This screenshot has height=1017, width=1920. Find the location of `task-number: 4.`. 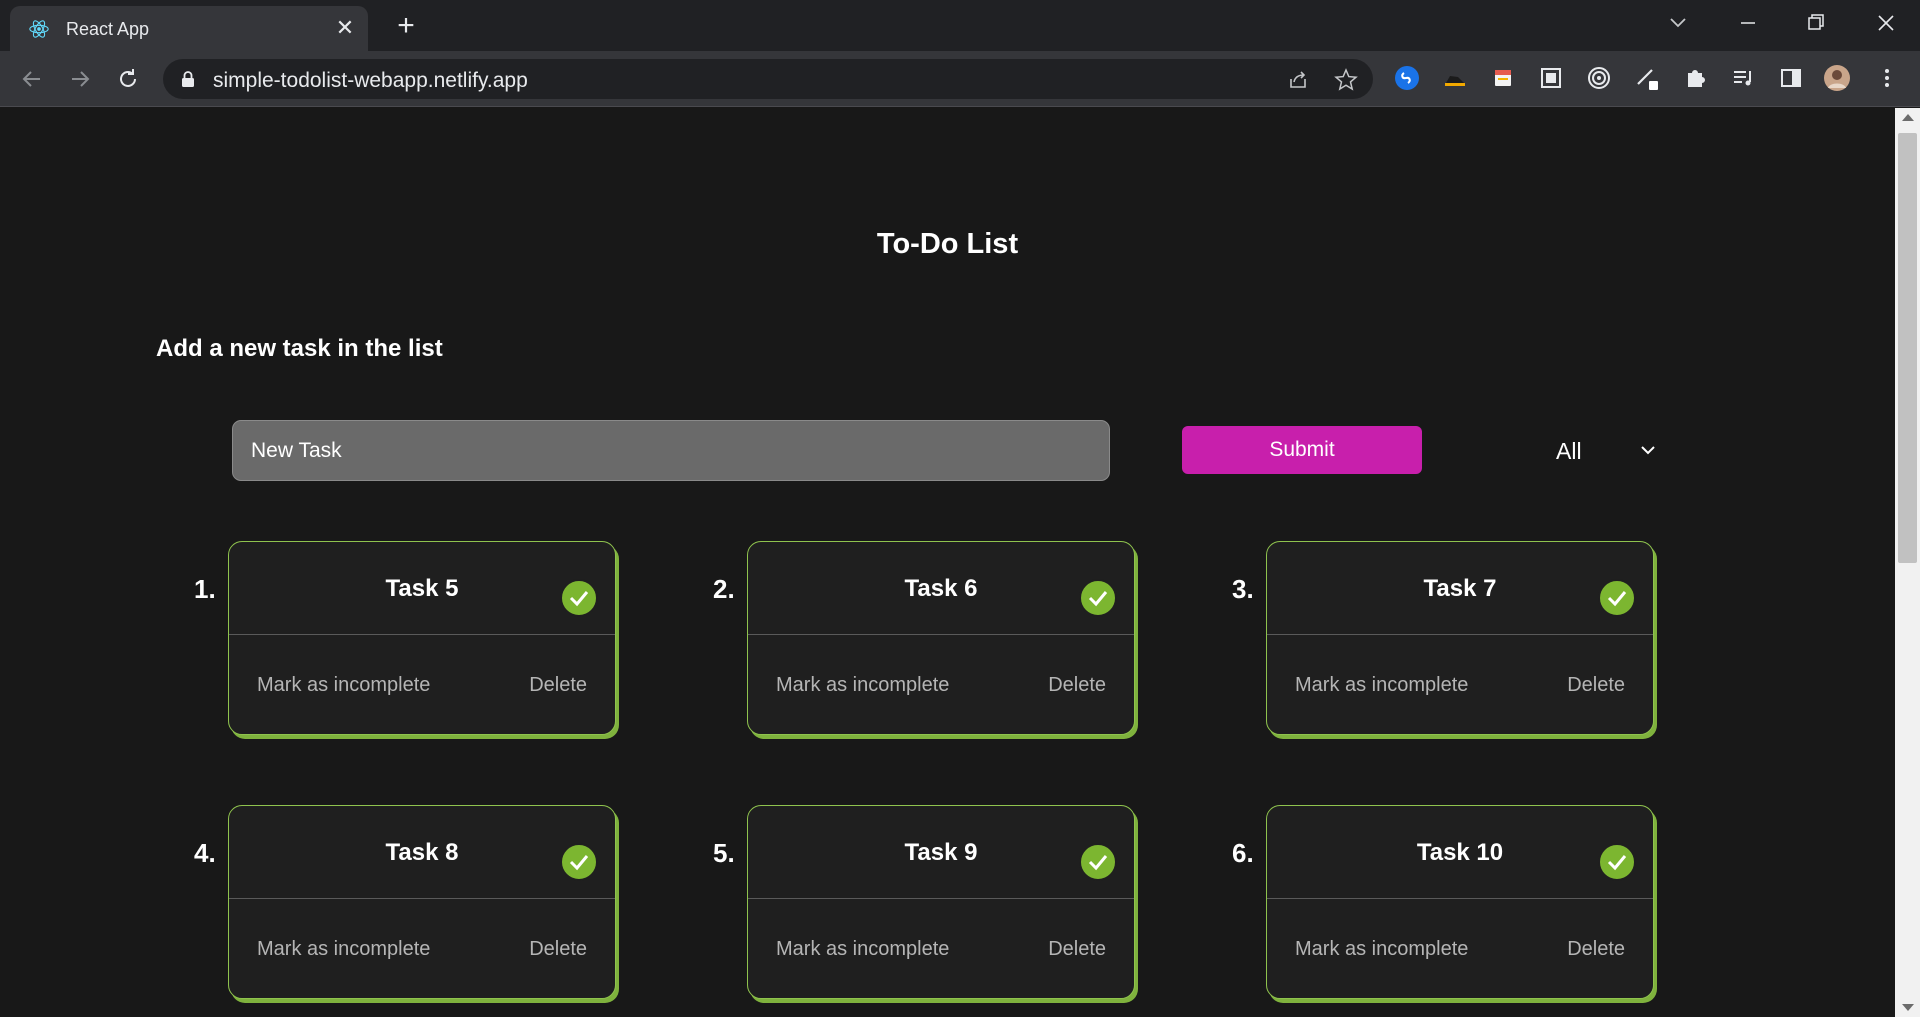

task-number: 4. is located at coordinates (205, 853).